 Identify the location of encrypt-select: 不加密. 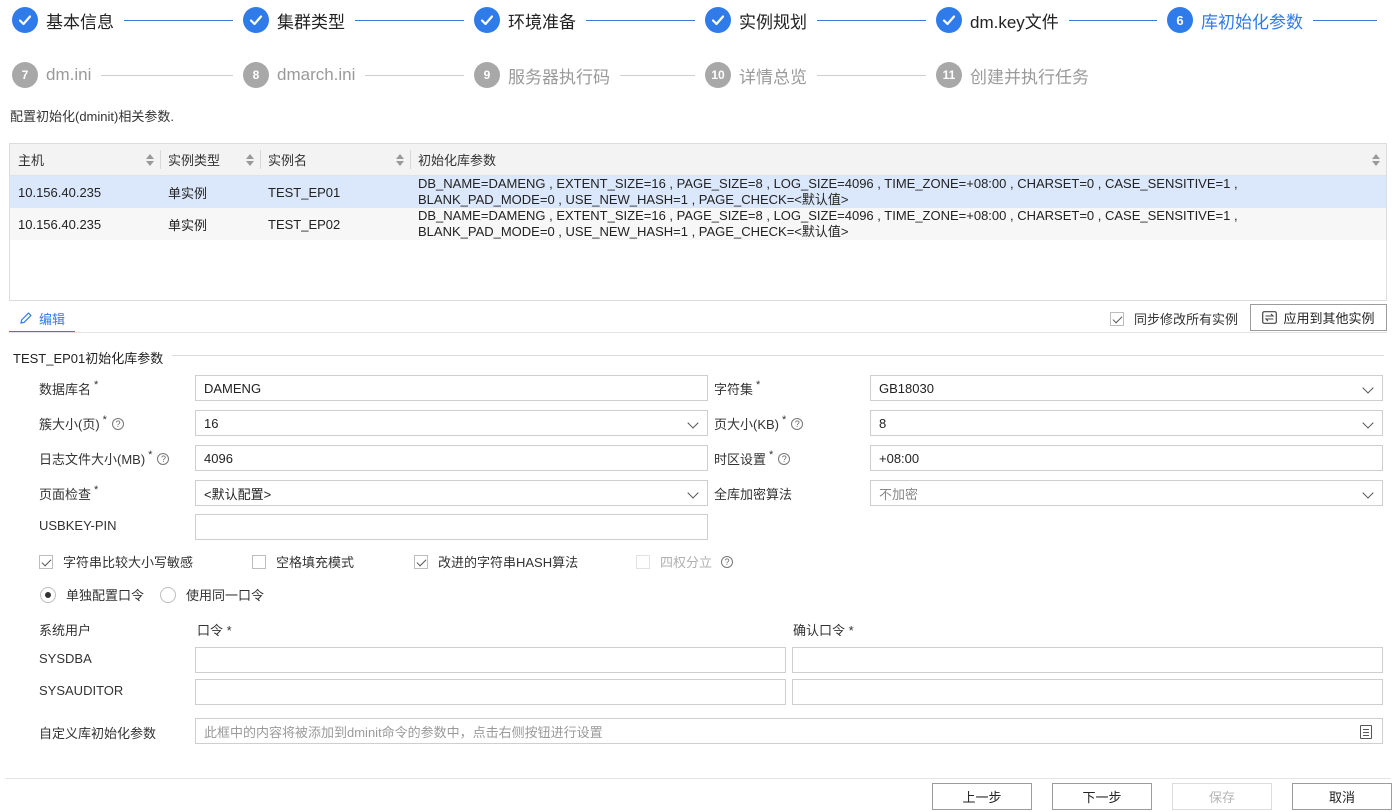
(1126, 493).